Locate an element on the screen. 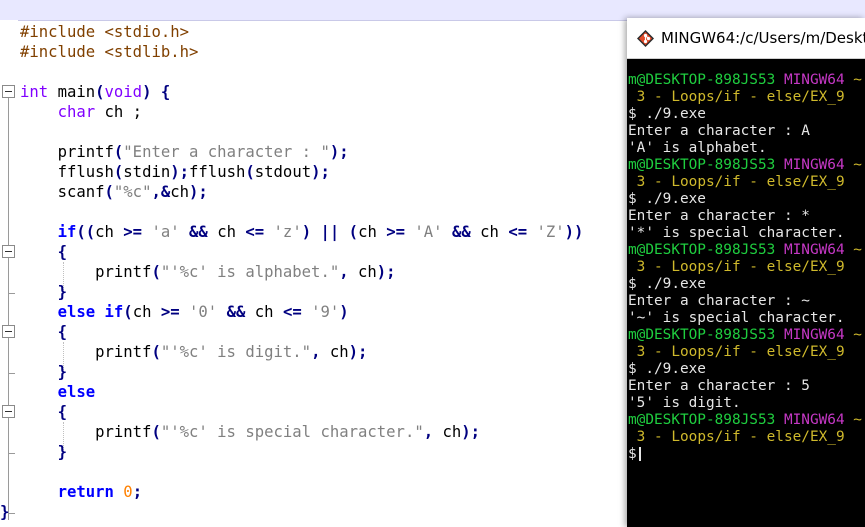  terminal-input-line: Enter a character : A is located at coordinates (719, 131).